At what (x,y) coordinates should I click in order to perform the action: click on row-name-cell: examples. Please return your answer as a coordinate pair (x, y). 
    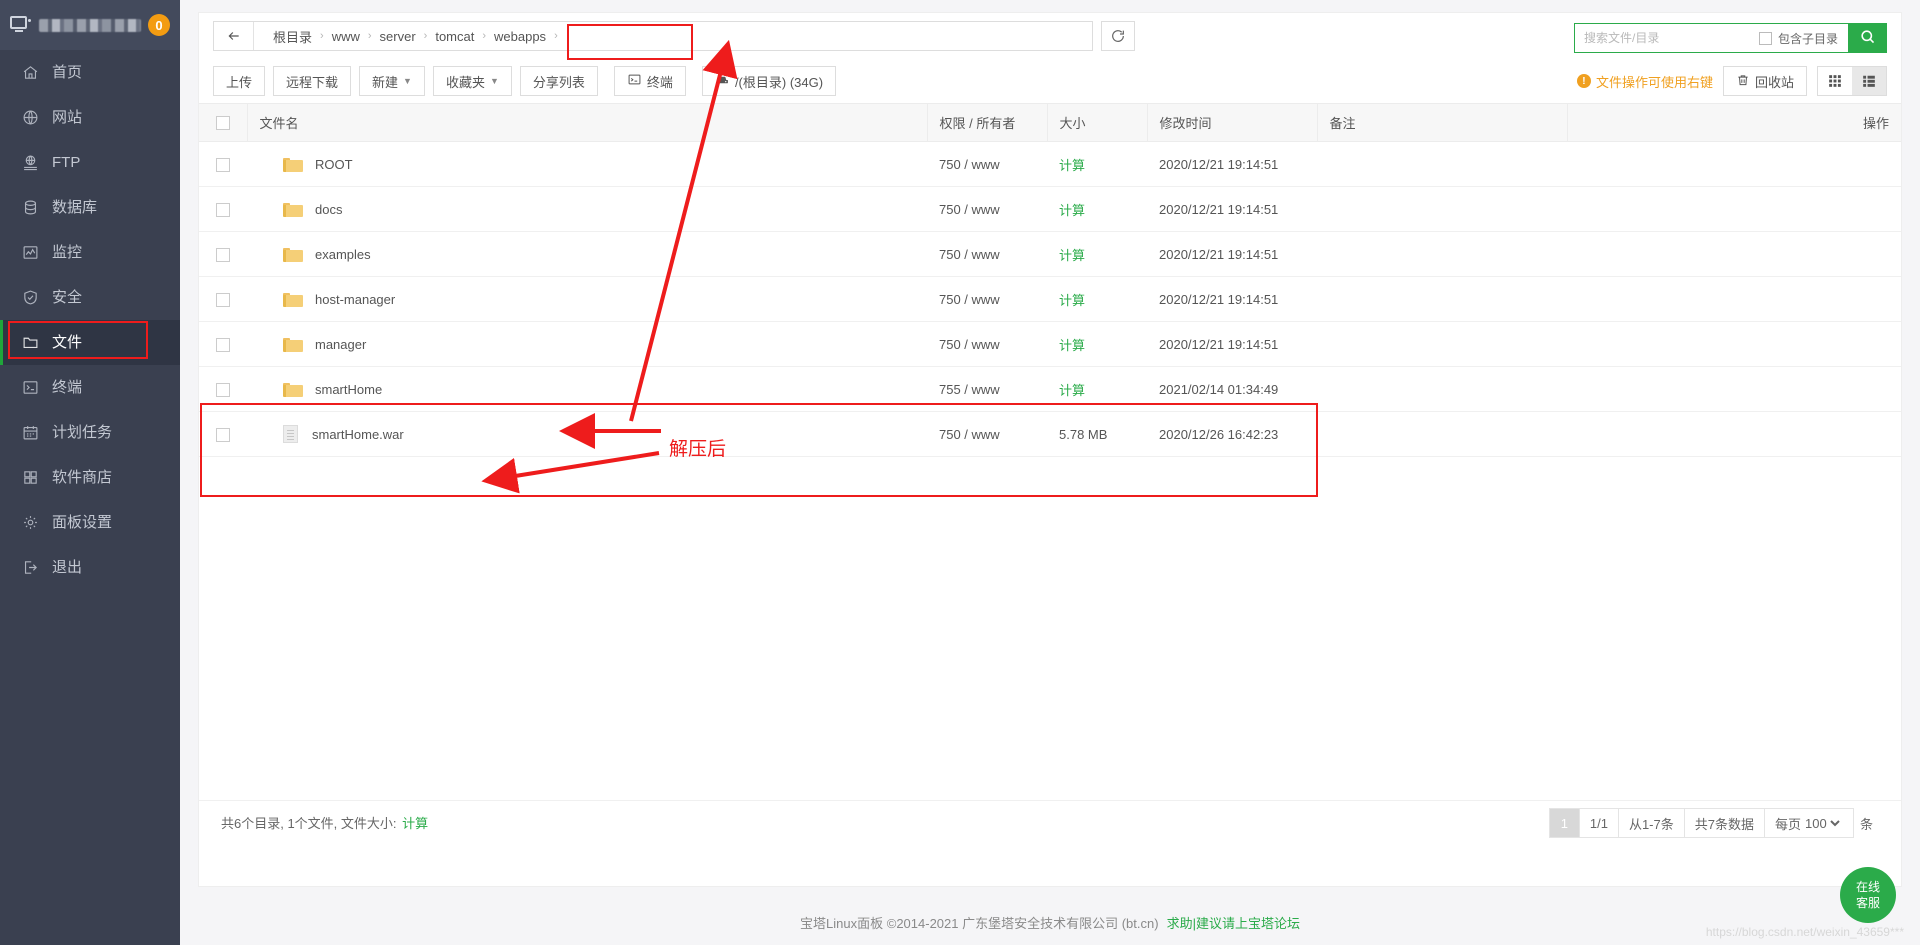
    Looking at the image, I should click on (587, 254).